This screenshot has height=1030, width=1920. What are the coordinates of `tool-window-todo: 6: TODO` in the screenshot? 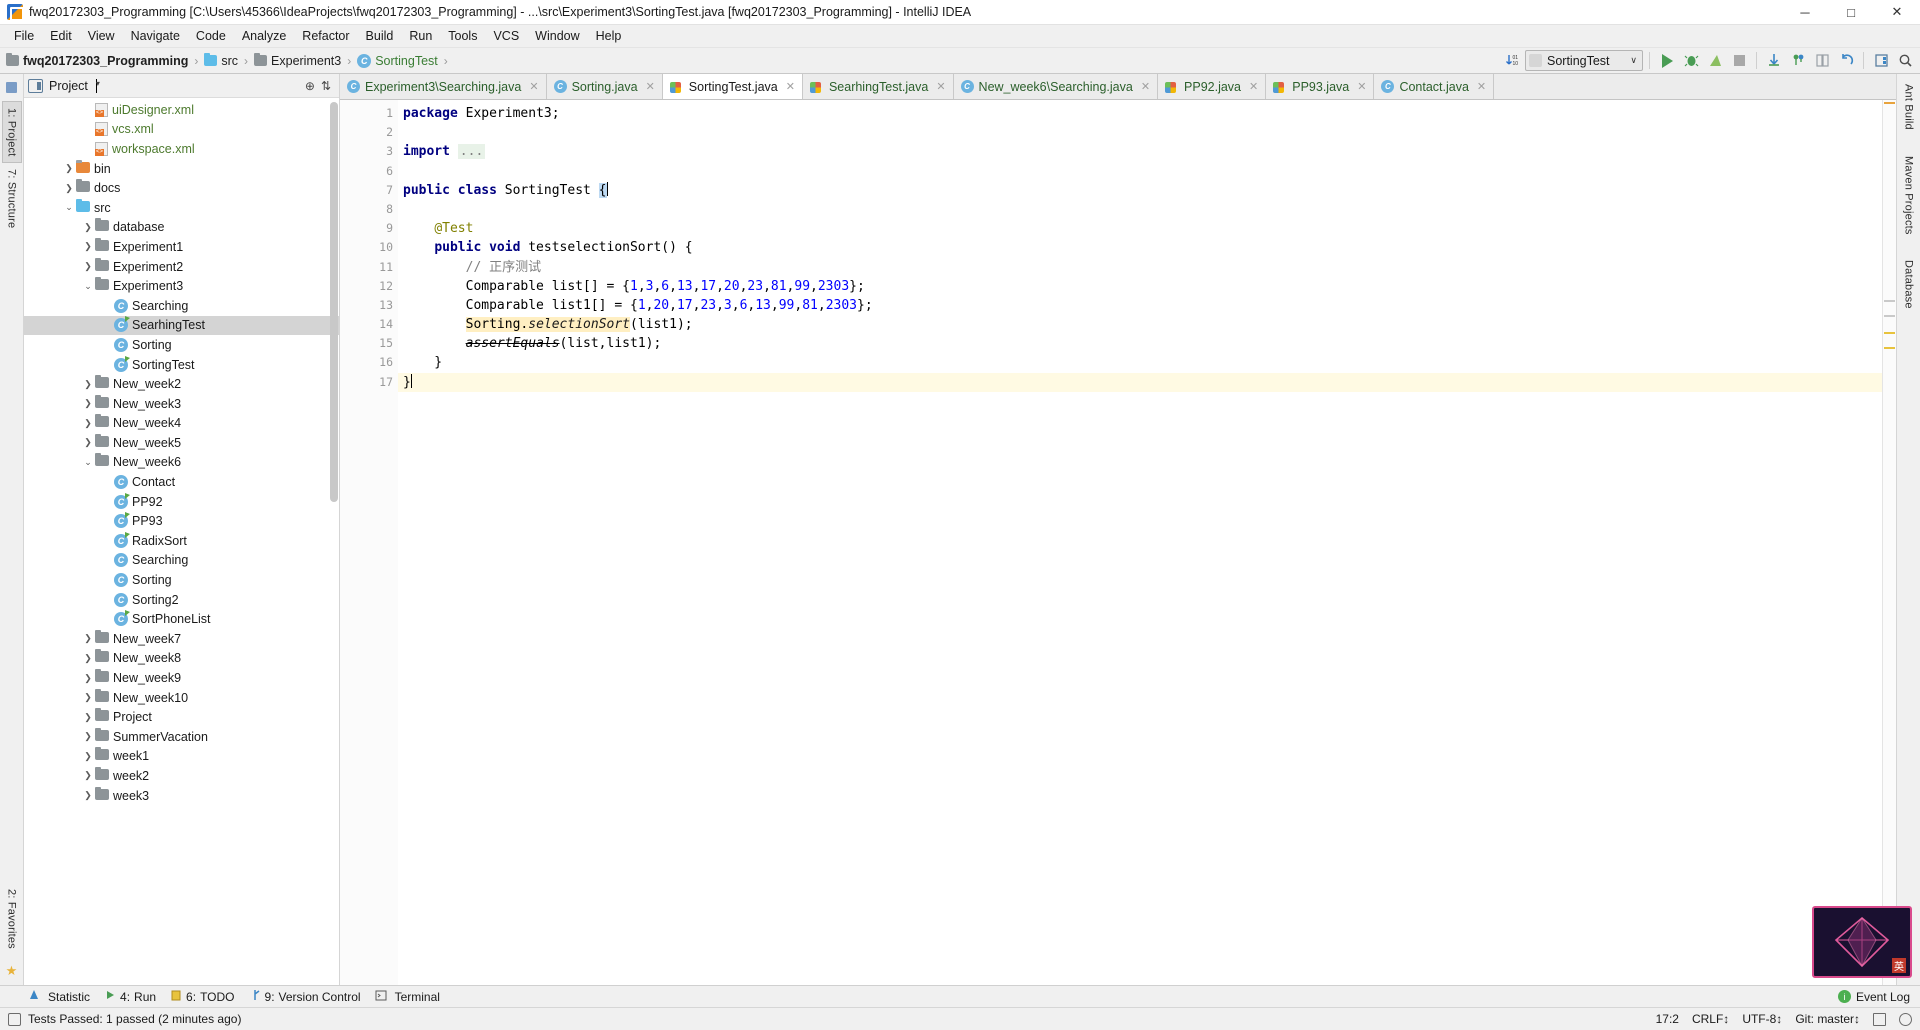 It's located at (202, 996).